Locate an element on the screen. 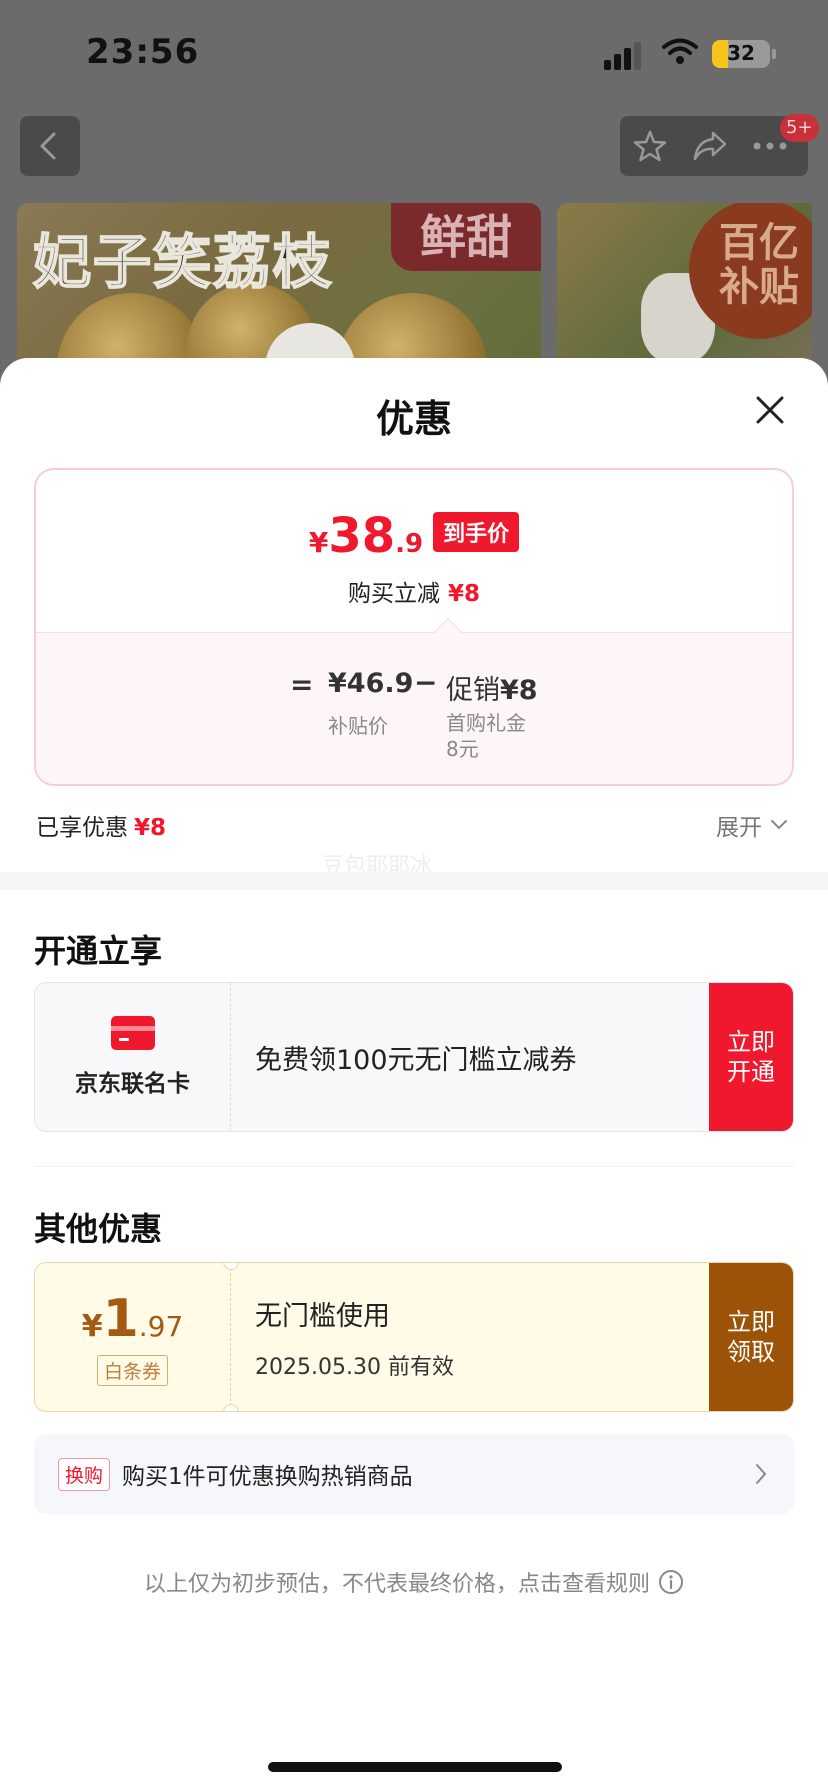 This screenshot has width=828, height=1792. footnote-text: 以上仅为初步预估，不代表最终价格，点击查看规则 is located at coordinates (396, 1584).